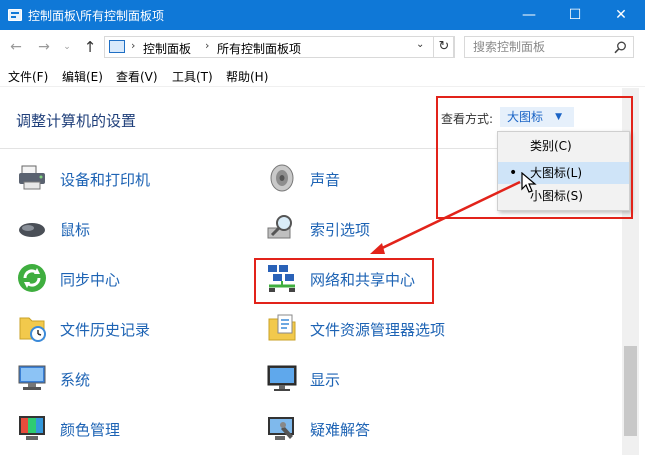 Image resolution: width=645 pixels, height=455 pixels. I want to click on item-label: 文件资源管理器选项, so click(378, 330).